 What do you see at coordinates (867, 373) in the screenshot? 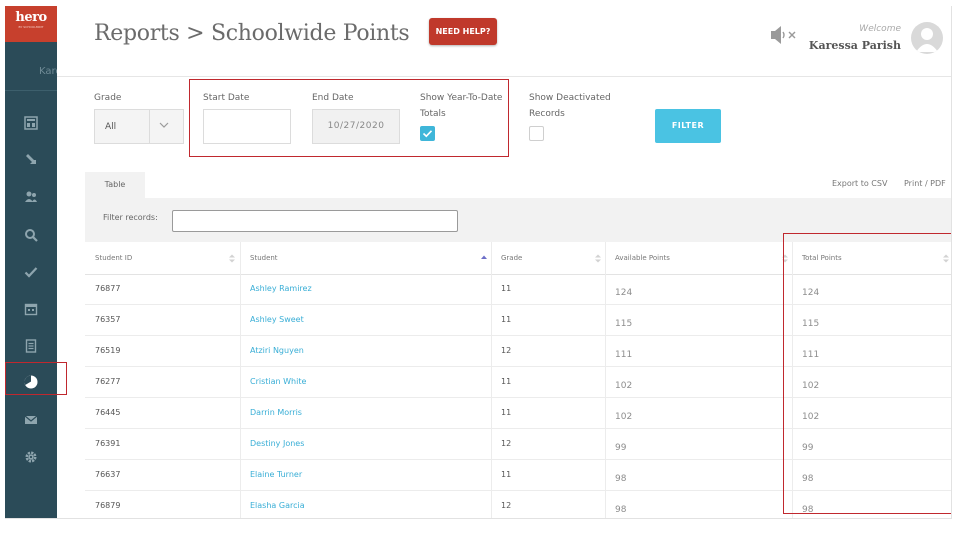
I see `annotation-highlight-total-points` at bounding box center [867, 373].